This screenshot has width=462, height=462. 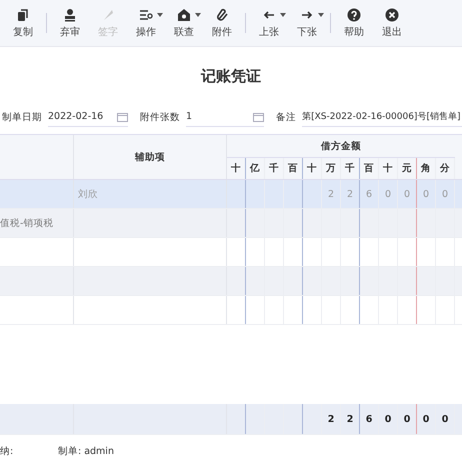 I want to click on remark-field: 第[XS-2022-02-16-00006]号[销售单], so click(x=382, y=117).